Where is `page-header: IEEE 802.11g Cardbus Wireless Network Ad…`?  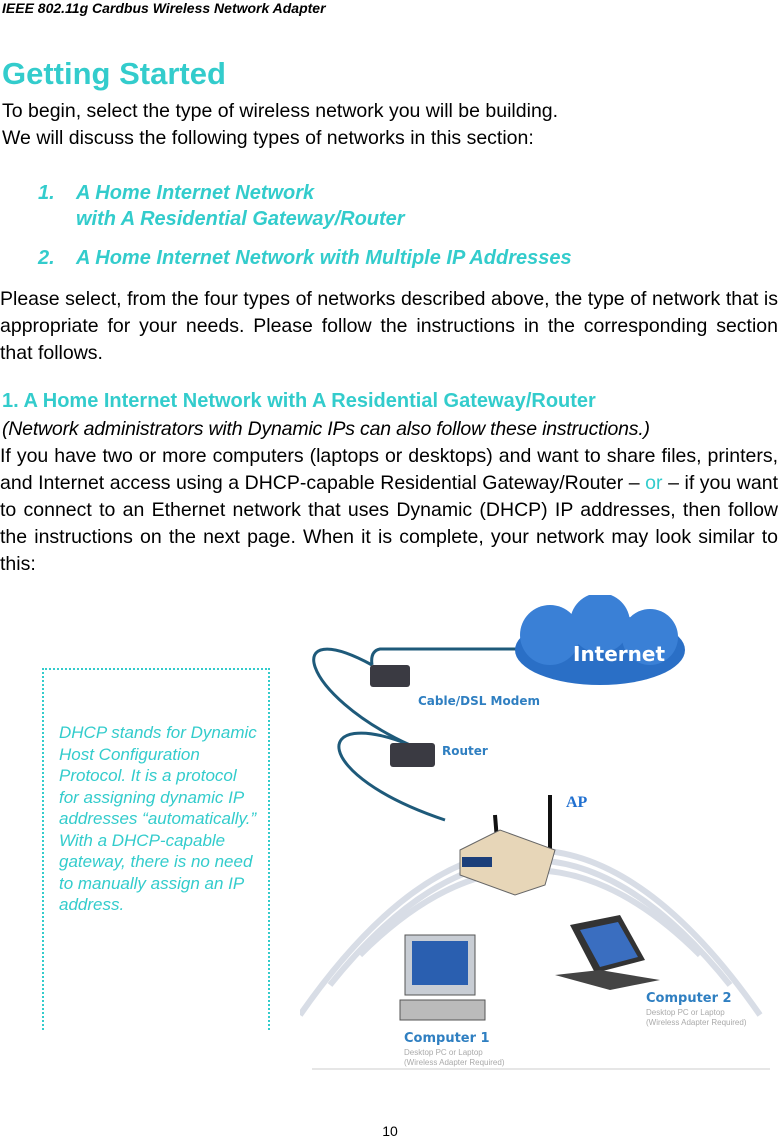
page-header: IEEE 802.11g Cardbus Wireless Network Ad… is located at coordinates (164, 8).